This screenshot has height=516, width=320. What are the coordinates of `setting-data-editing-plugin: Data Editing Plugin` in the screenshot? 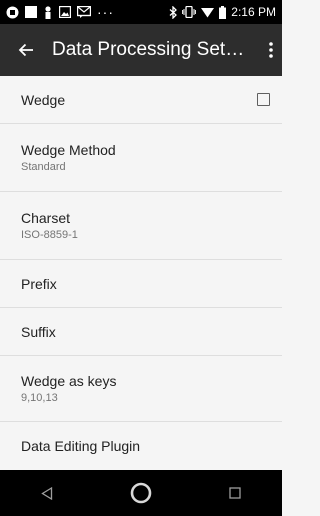 It's located at (141, 446).